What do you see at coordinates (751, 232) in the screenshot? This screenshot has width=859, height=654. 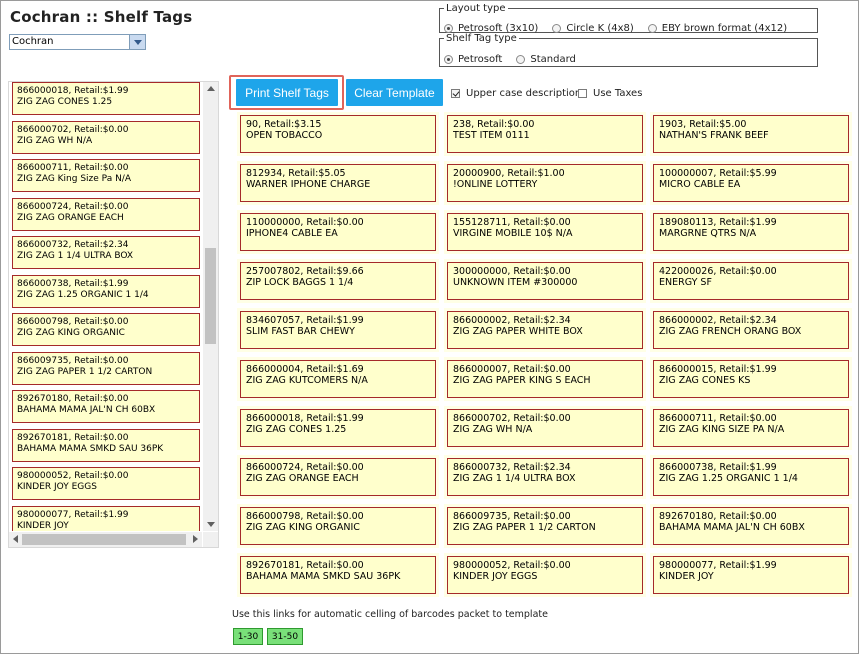 I see `shelf-tag-cell: 189080113, Retail:$1.99 MARGRNE QTRS N/A` at bounding box center [751, 232].